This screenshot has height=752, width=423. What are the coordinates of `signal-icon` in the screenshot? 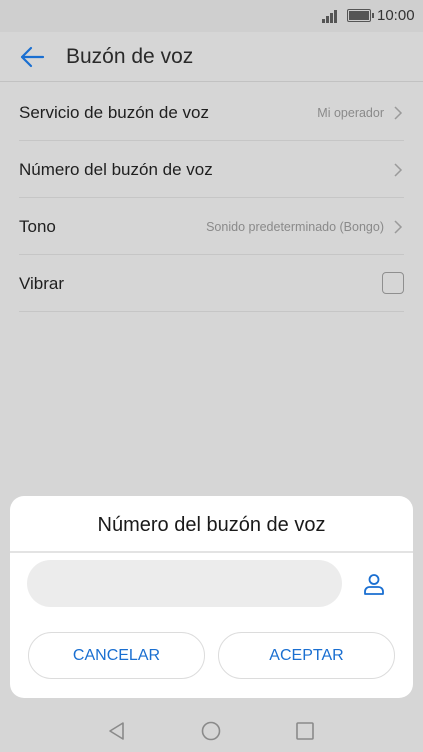 It's located at (331, 16).